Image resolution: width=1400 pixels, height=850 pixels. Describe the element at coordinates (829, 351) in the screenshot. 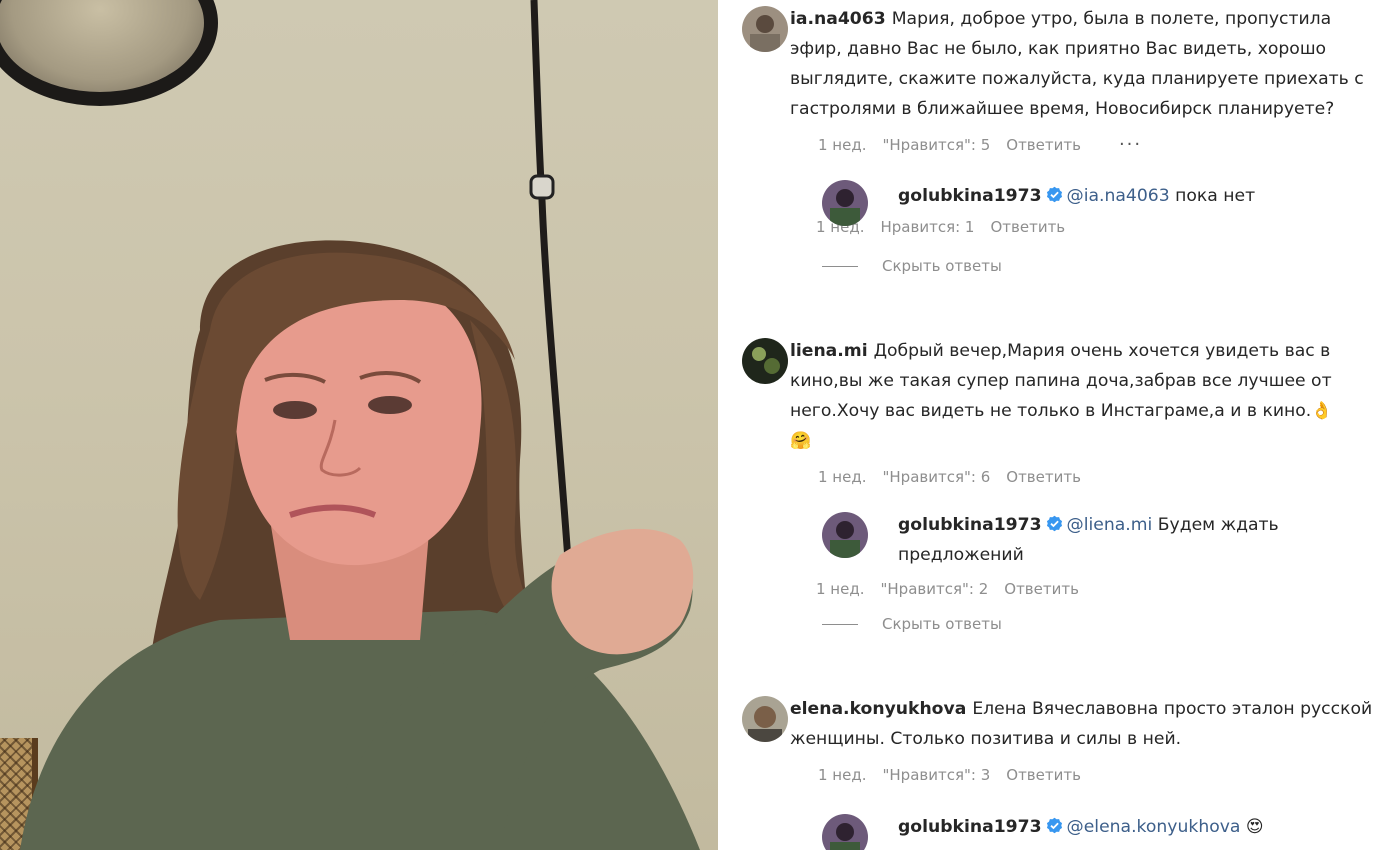

I see `comment-username: liena.mi` at that location.